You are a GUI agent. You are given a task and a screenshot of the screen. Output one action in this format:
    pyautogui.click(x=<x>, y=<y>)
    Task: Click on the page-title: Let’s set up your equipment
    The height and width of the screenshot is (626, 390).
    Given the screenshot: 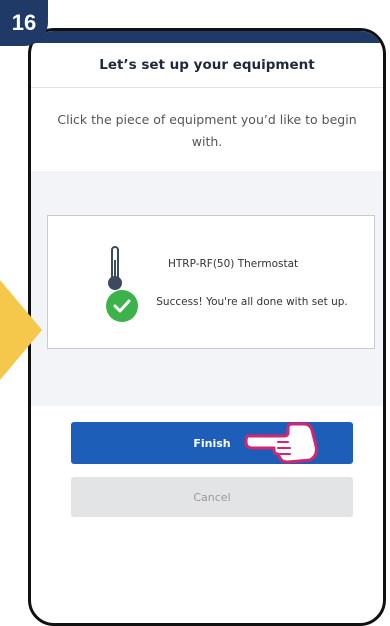 What is the action you would take?
    pyautogui.click(x=207, y=65)
    